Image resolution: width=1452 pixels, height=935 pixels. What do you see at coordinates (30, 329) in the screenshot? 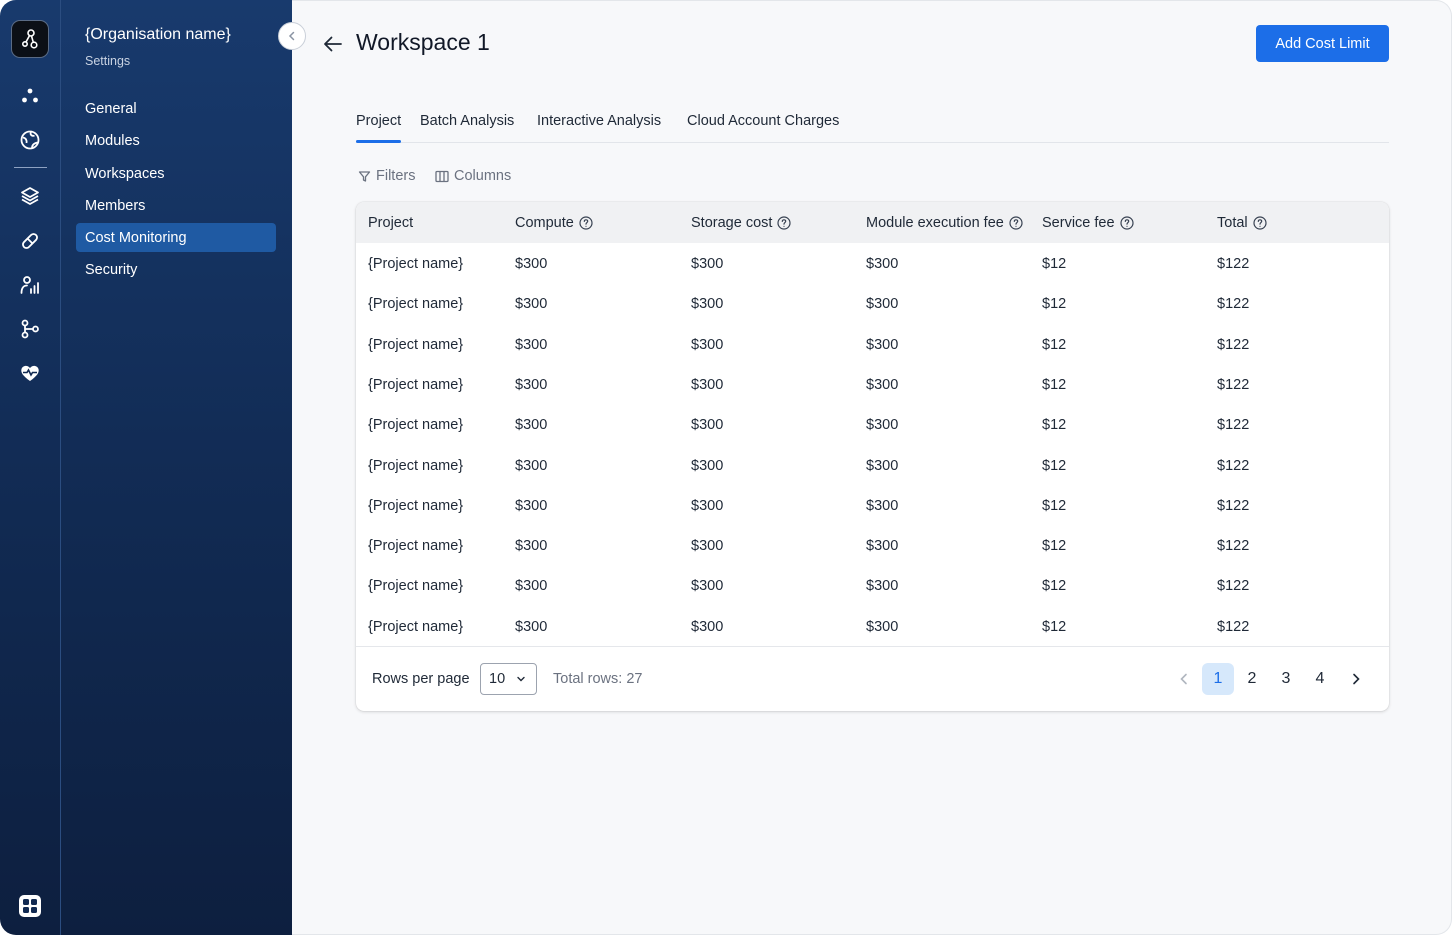
I see `branch-icon` at bounding box center [30, 329].